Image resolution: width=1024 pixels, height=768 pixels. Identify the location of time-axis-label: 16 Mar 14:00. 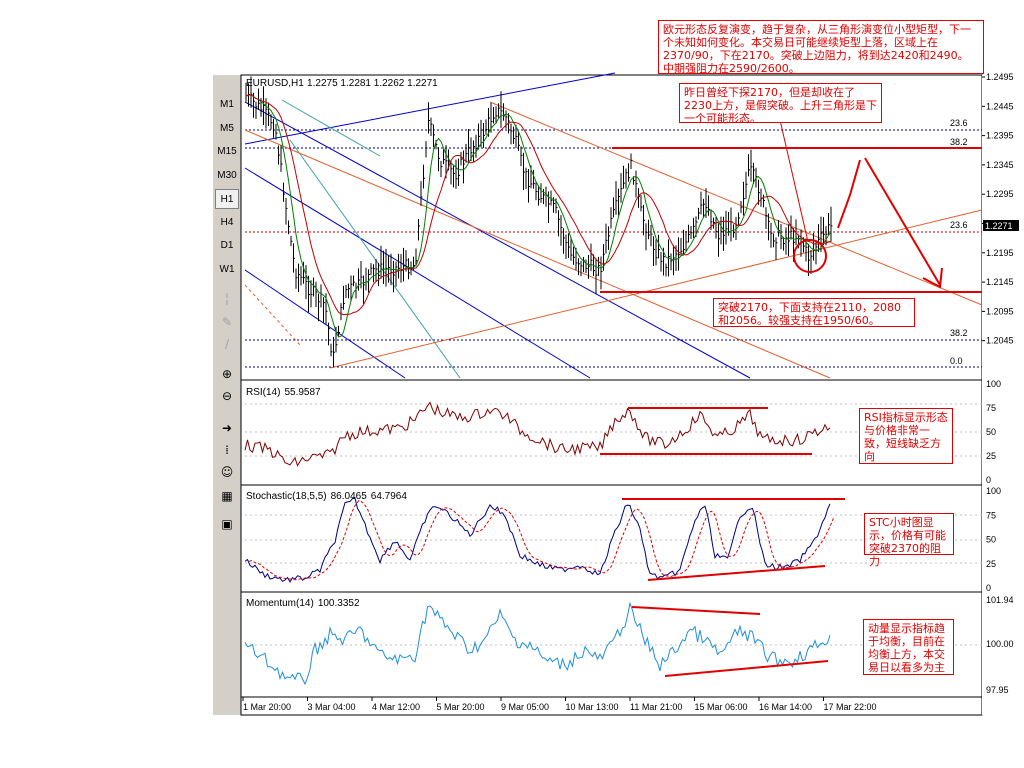
(785, 707).